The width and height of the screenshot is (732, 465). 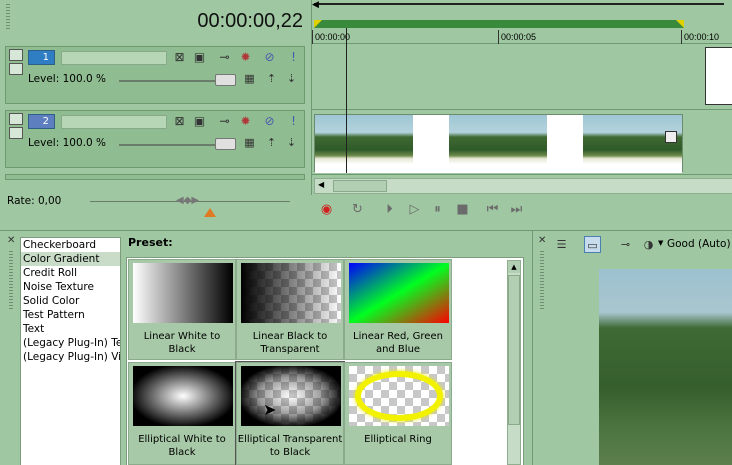 I want to click on rate-area: Rate: 0,00 ◀◆▶, so click(x=155, y=208).